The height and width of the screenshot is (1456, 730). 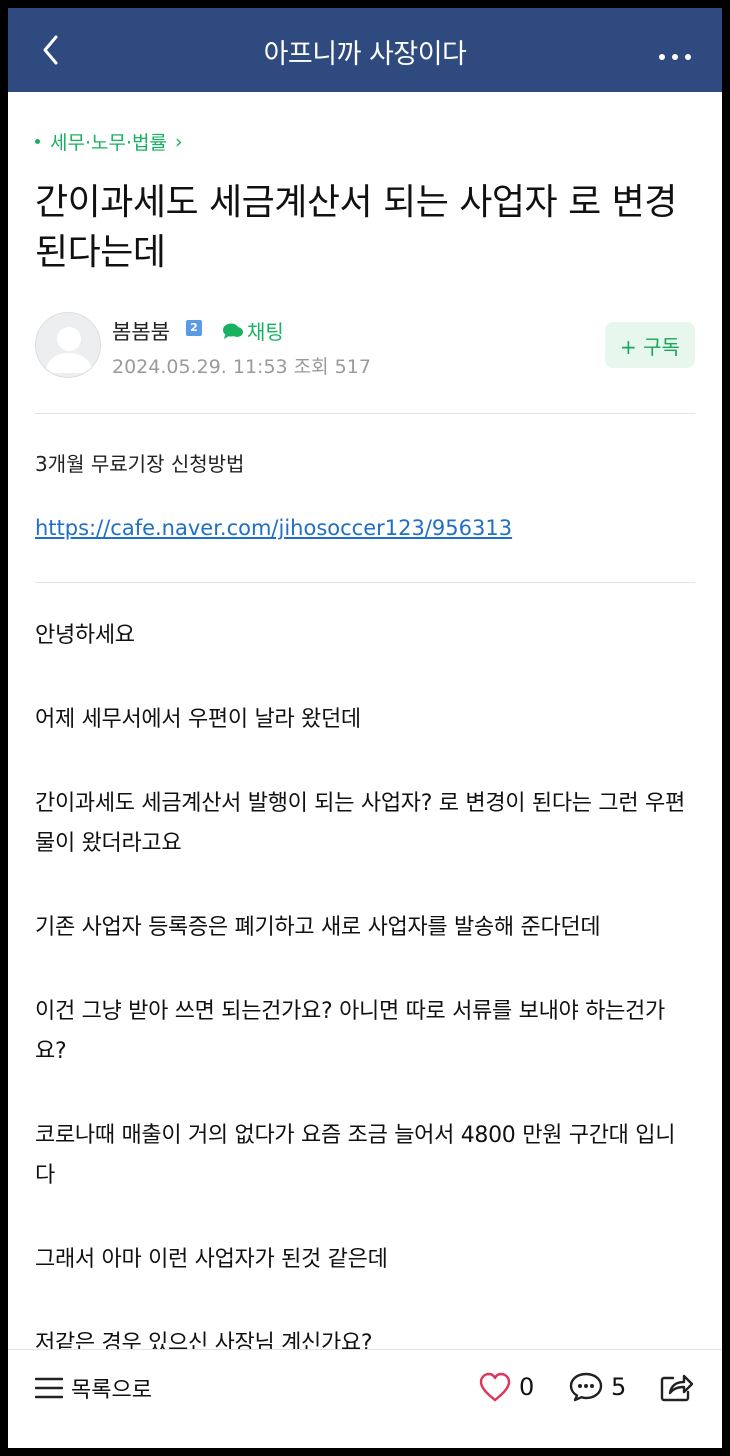 What do you see at coordinates (318, 927) in the screenshot?
I see `body-paragraph: 기존 사업자 등록증은 폐기하고 새로 사업자를 발송해 준다던데` at bounding box center [318, 927].